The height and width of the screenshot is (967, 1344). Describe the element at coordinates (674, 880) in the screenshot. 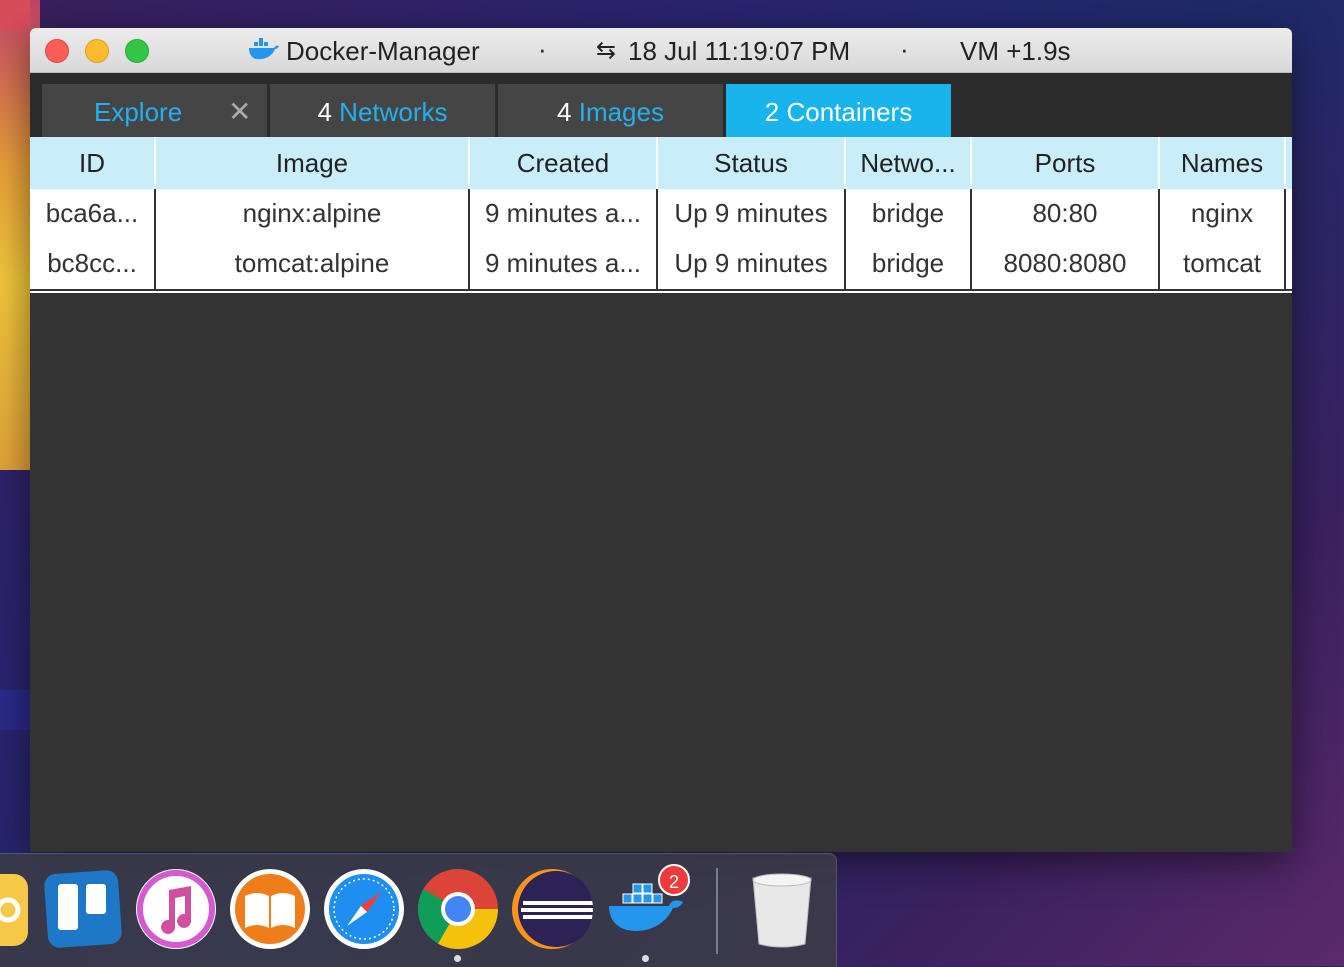

I see `docker-notification-badge: 2` at that location.